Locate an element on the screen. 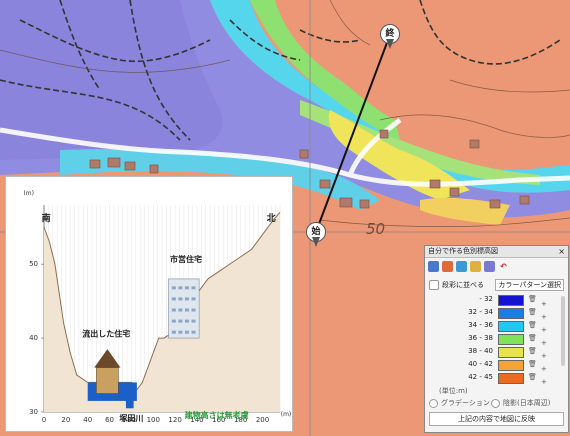 The width and height of the screenshot is (570, 436). apartment-label: 市営住宅 is located at coordinates (186, 259).